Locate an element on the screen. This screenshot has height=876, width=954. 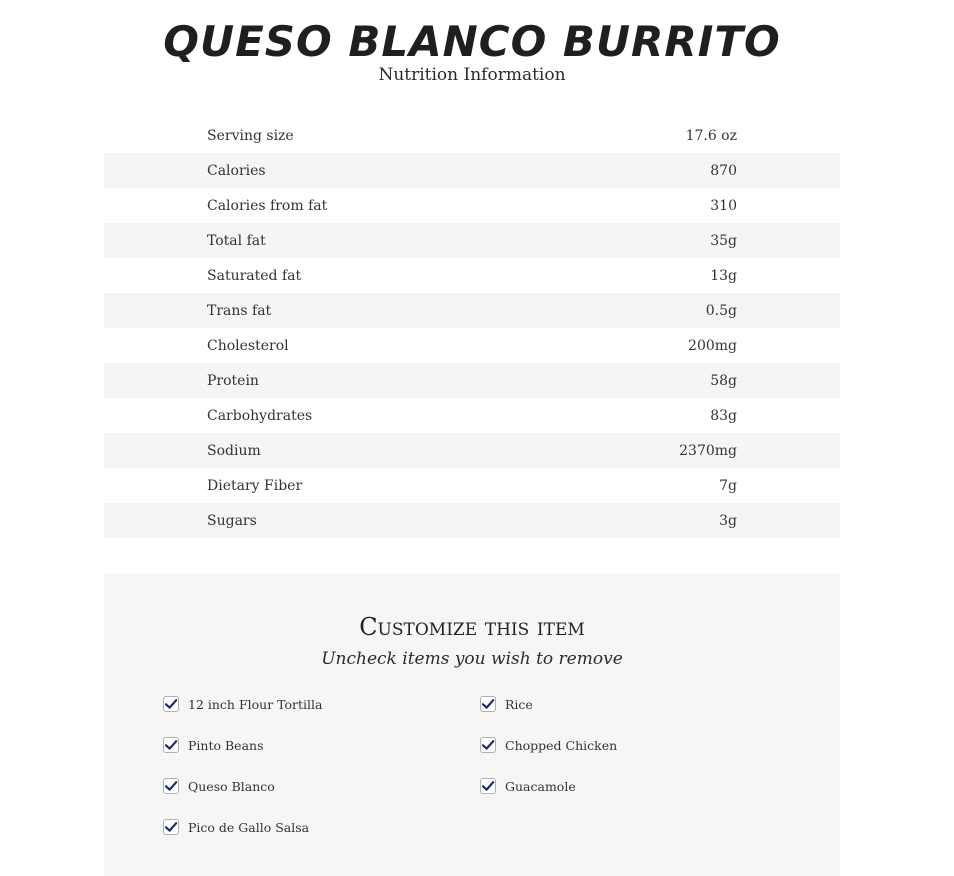
nutrition-label: Carbohydrates is located at coordinates (260, 415).